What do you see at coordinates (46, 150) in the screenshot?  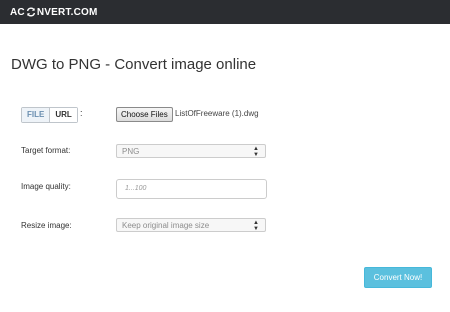 I see `target-format-label: Target format:` at bounding box center [46, 150].